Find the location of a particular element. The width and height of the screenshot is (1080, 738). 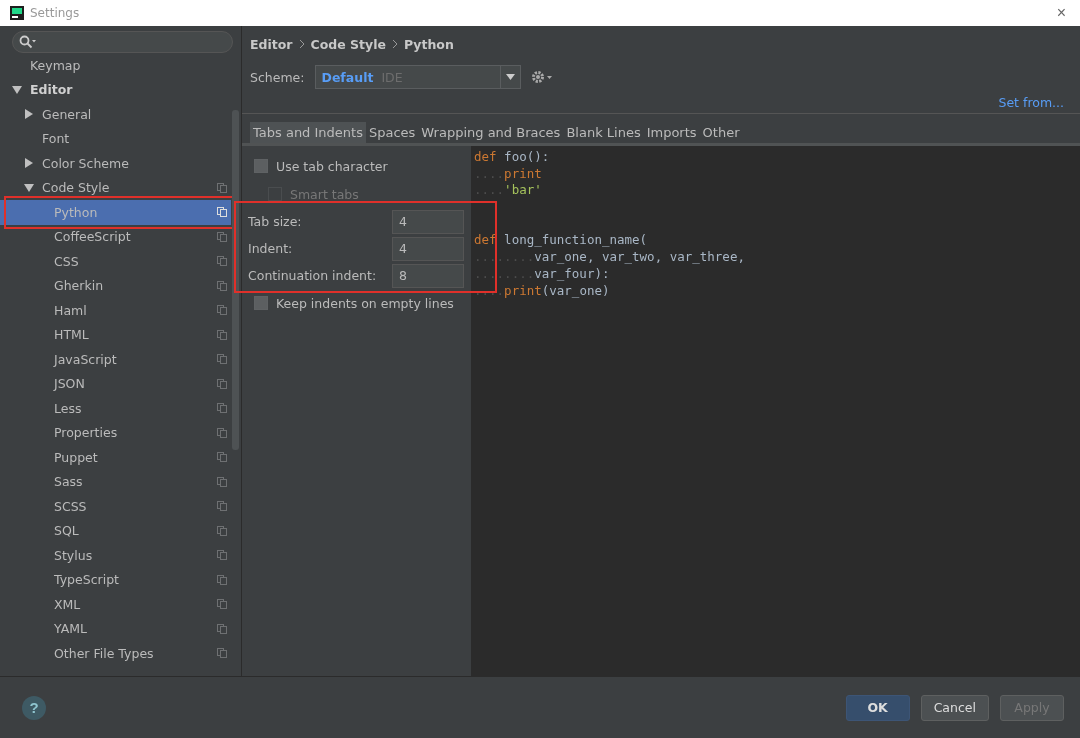

tree-item: XML is located at coordinates (115, 604).